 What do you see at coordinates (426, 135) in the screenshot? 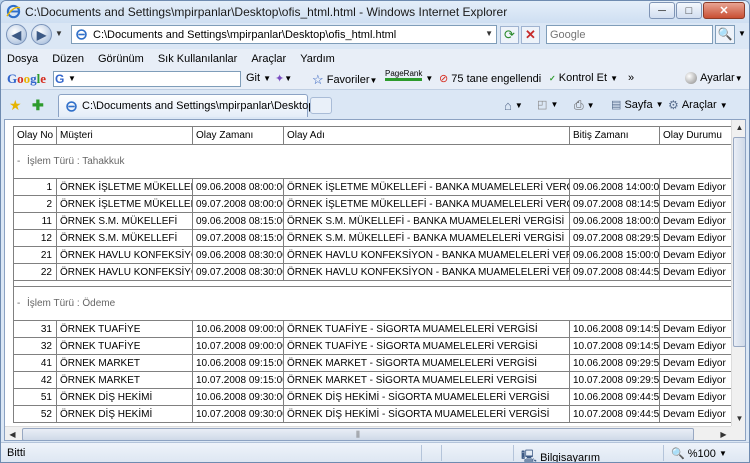
I see `col-header-event-name: Olay Adı` at bounding box center [426, 135].